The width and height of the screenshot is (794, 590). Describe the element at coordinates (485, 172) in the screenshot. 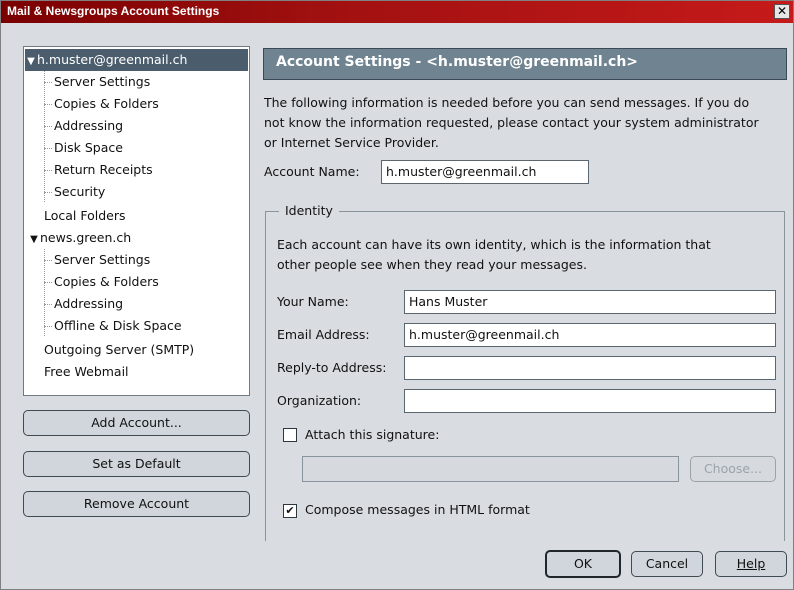

I see `account-name-input: h.muster@greenmail.ch` at that location.